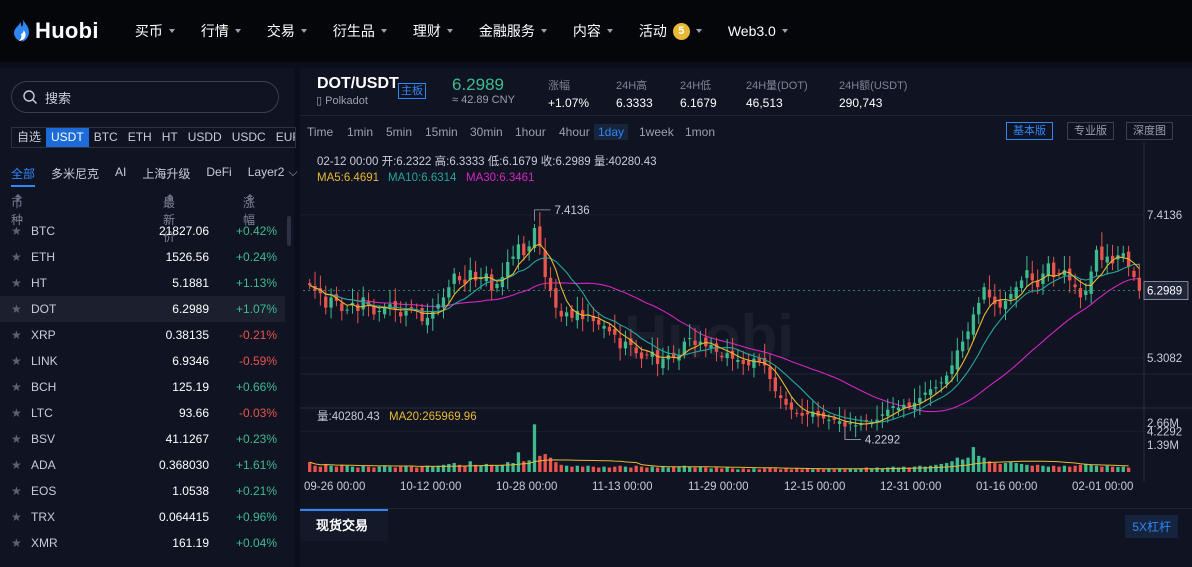  What do you see at coordinates (399, 132) in the screenshot?
I see `timeframe-5min: 5min` at bounding box center [399, 132].